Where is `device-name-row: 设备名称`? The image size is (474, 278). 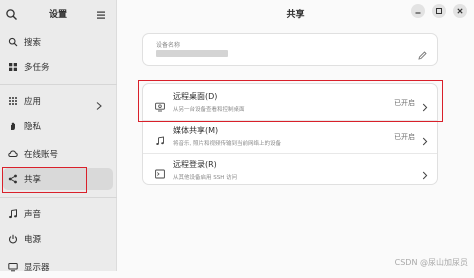
device-name-row: 设备名称 is located at coordinates (290, 49).